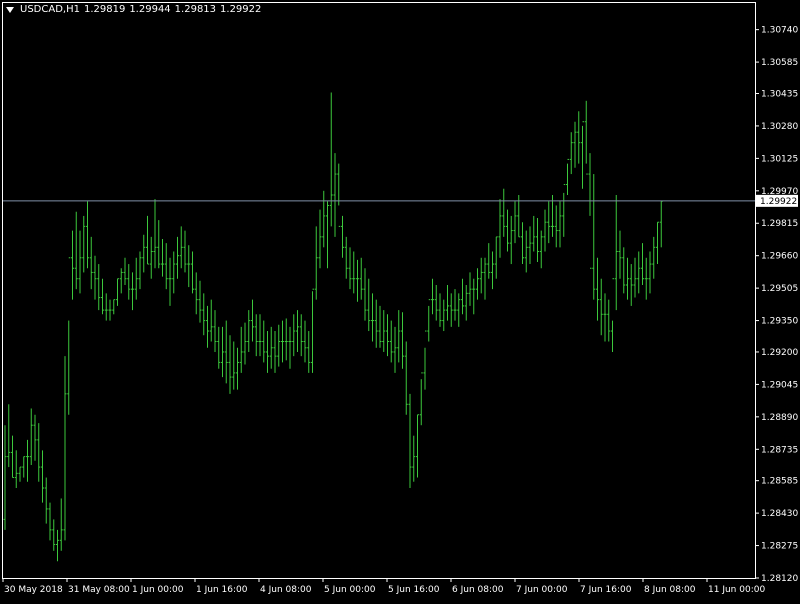 The height and width of the screenshot is (604, 800). What do you see at coordinates (10, 9) in the screenshot?
I see `dropdown-triangle-icon` at bounding box center [10, 9].